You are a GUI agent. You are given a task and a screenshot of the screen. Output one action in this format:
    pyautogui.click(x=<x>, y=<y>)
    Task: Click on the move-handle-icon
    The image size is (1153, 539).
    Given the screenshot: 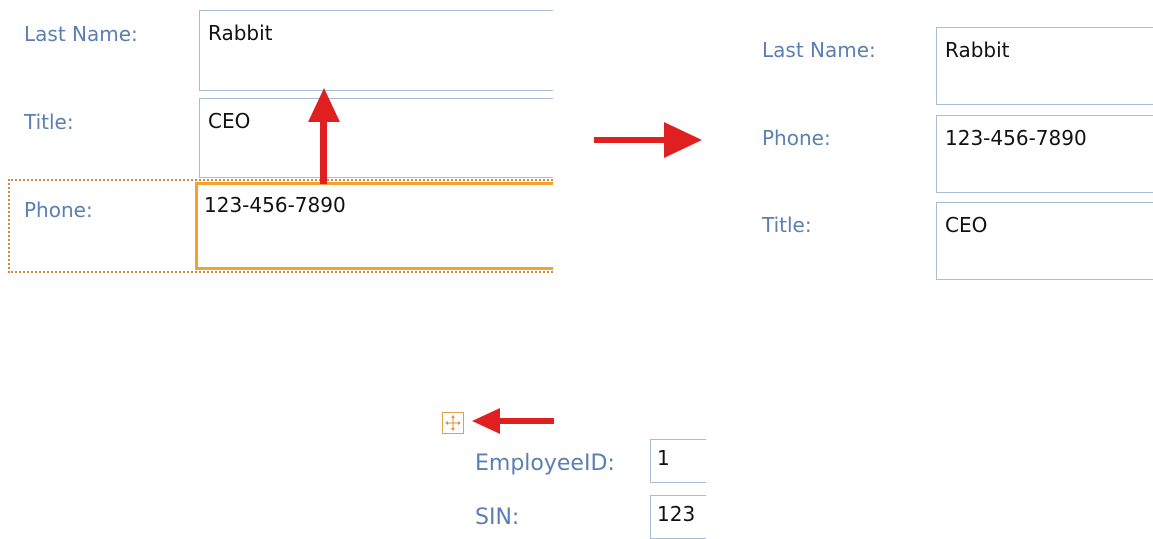 What is the action you would take?
    pyautogui.click(x=453, y=423)
    